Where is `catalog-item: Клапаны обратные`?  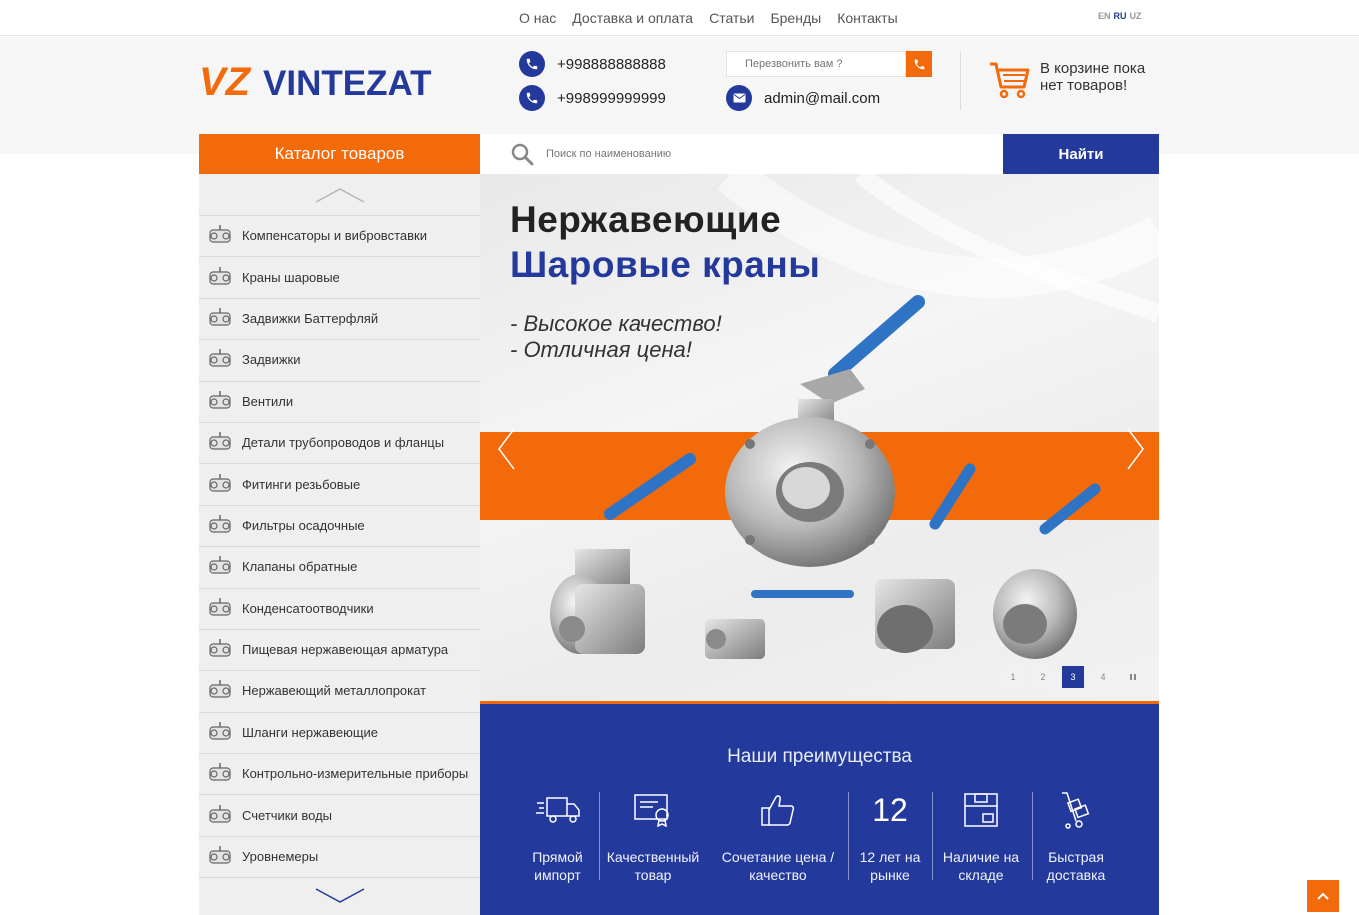 catalog-item: Клапаны обратные is located at coordinates (339, 568).